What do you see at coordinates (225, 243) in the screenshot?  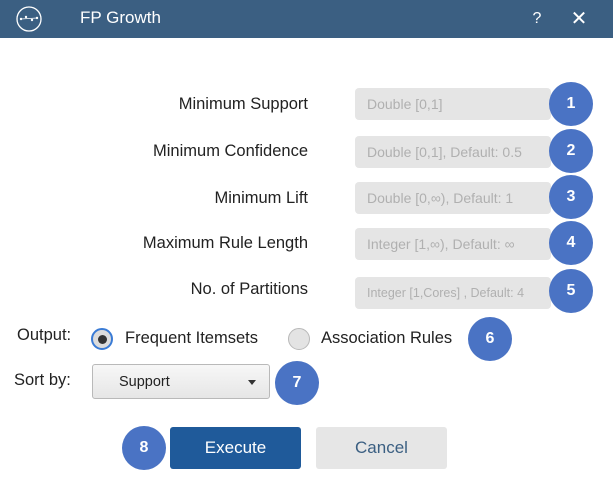 I see `maximum-rule-length-label: Maximum Rule Length` at bounding box center [225, 243].